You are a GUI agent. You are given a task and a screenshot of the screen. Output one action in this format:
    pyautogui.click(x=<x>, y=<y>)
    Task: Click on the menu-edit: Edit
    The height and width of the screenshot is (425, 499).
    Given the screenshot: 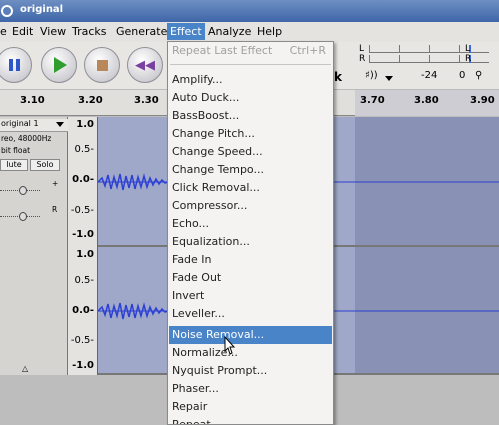 What is the action you would take?
    pyautogui.click(x=22, y=31)
    